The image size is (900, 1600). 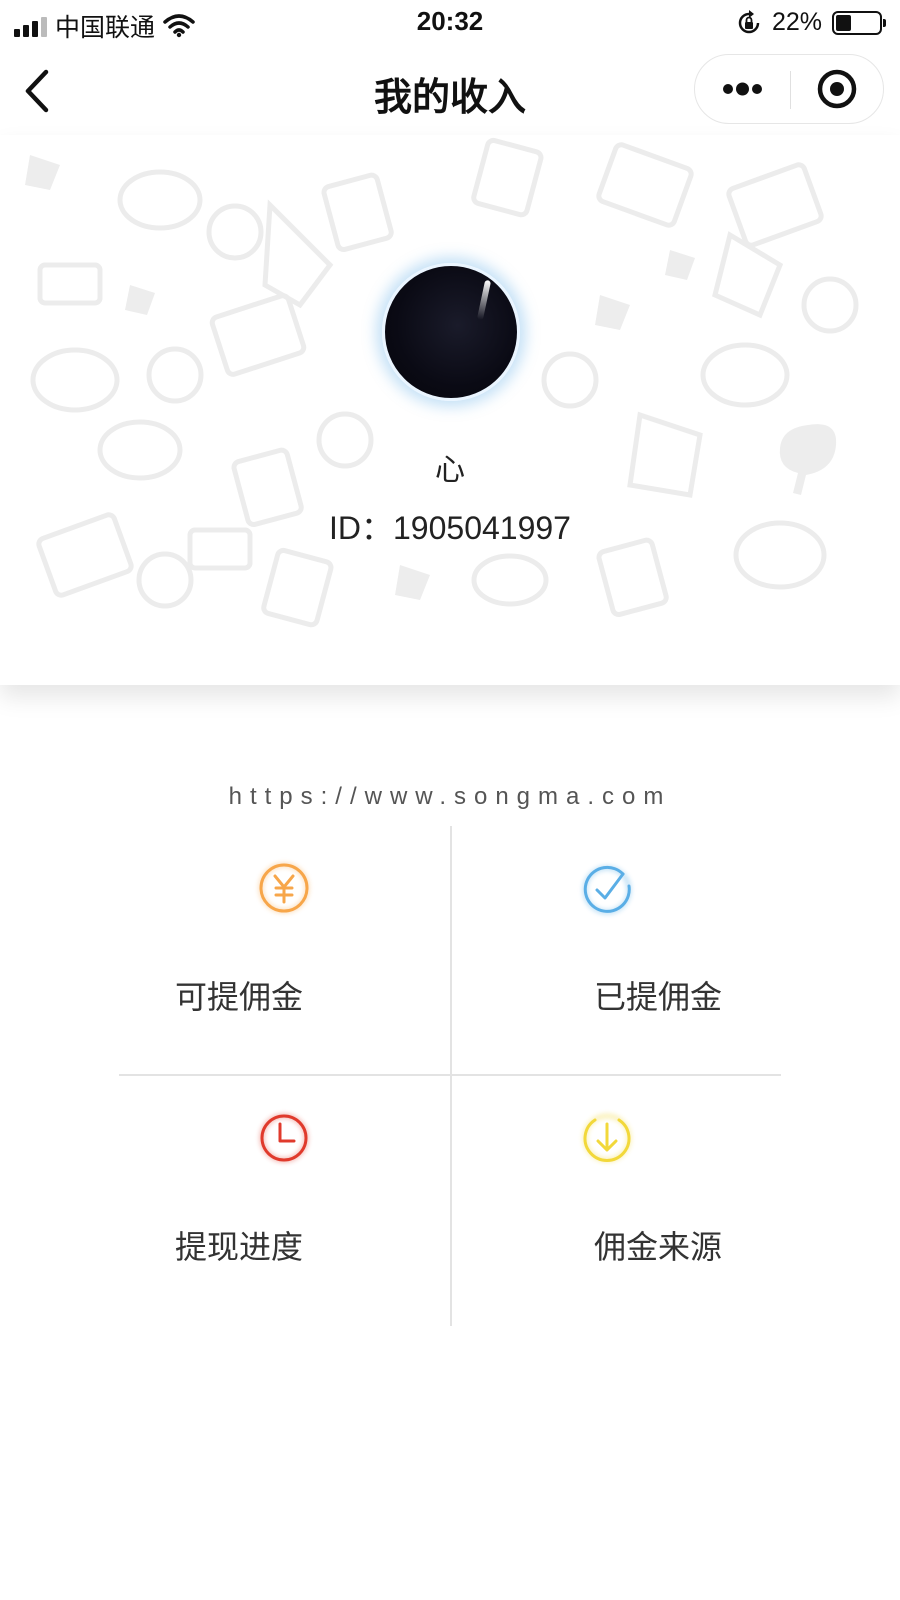 What do you see at coordinates (284, 888) in the screenshot?
I see `yen-coin-icon` at bounding box center [284, 888].